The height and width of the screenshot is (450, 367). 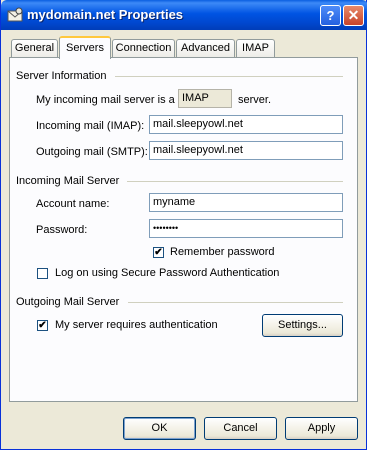 I want to click on tab-general: General, so click(x=34, y=48).